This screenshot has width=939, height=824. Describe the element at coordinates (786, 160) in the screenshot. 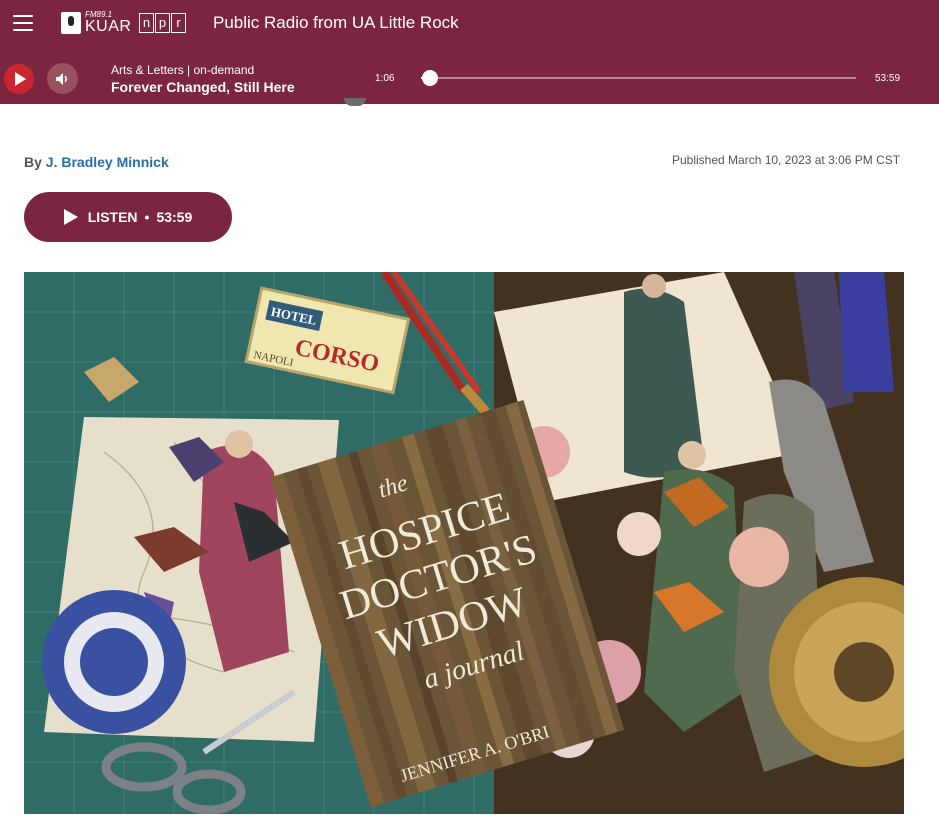

I see `published-date: Published March 10, 2023 at 3:06 PM CST` at that location.